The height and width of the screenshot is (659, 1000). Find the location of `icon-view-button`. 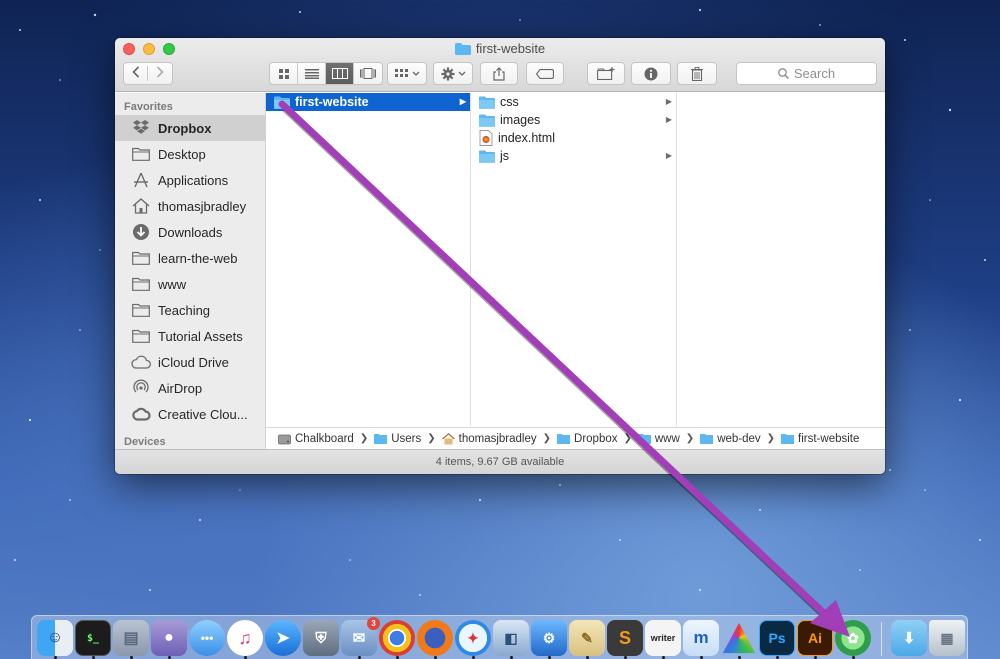

icon-view-button is located at coordinates (284, 73).